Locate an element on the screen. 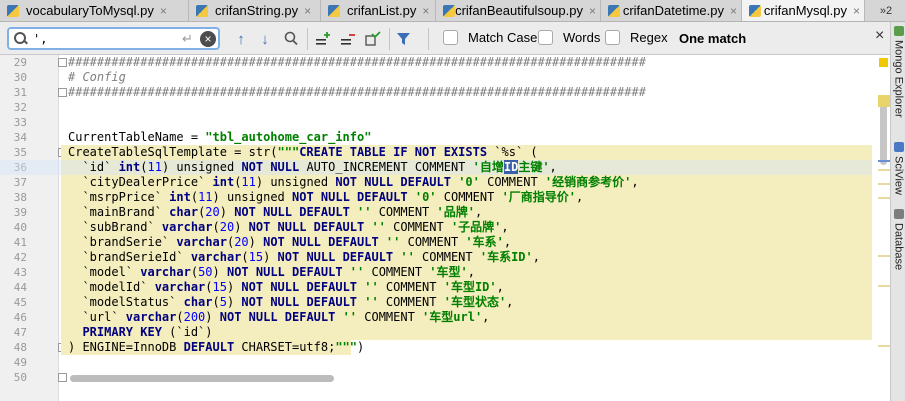  database-icon is located at coordinates (898, 214).